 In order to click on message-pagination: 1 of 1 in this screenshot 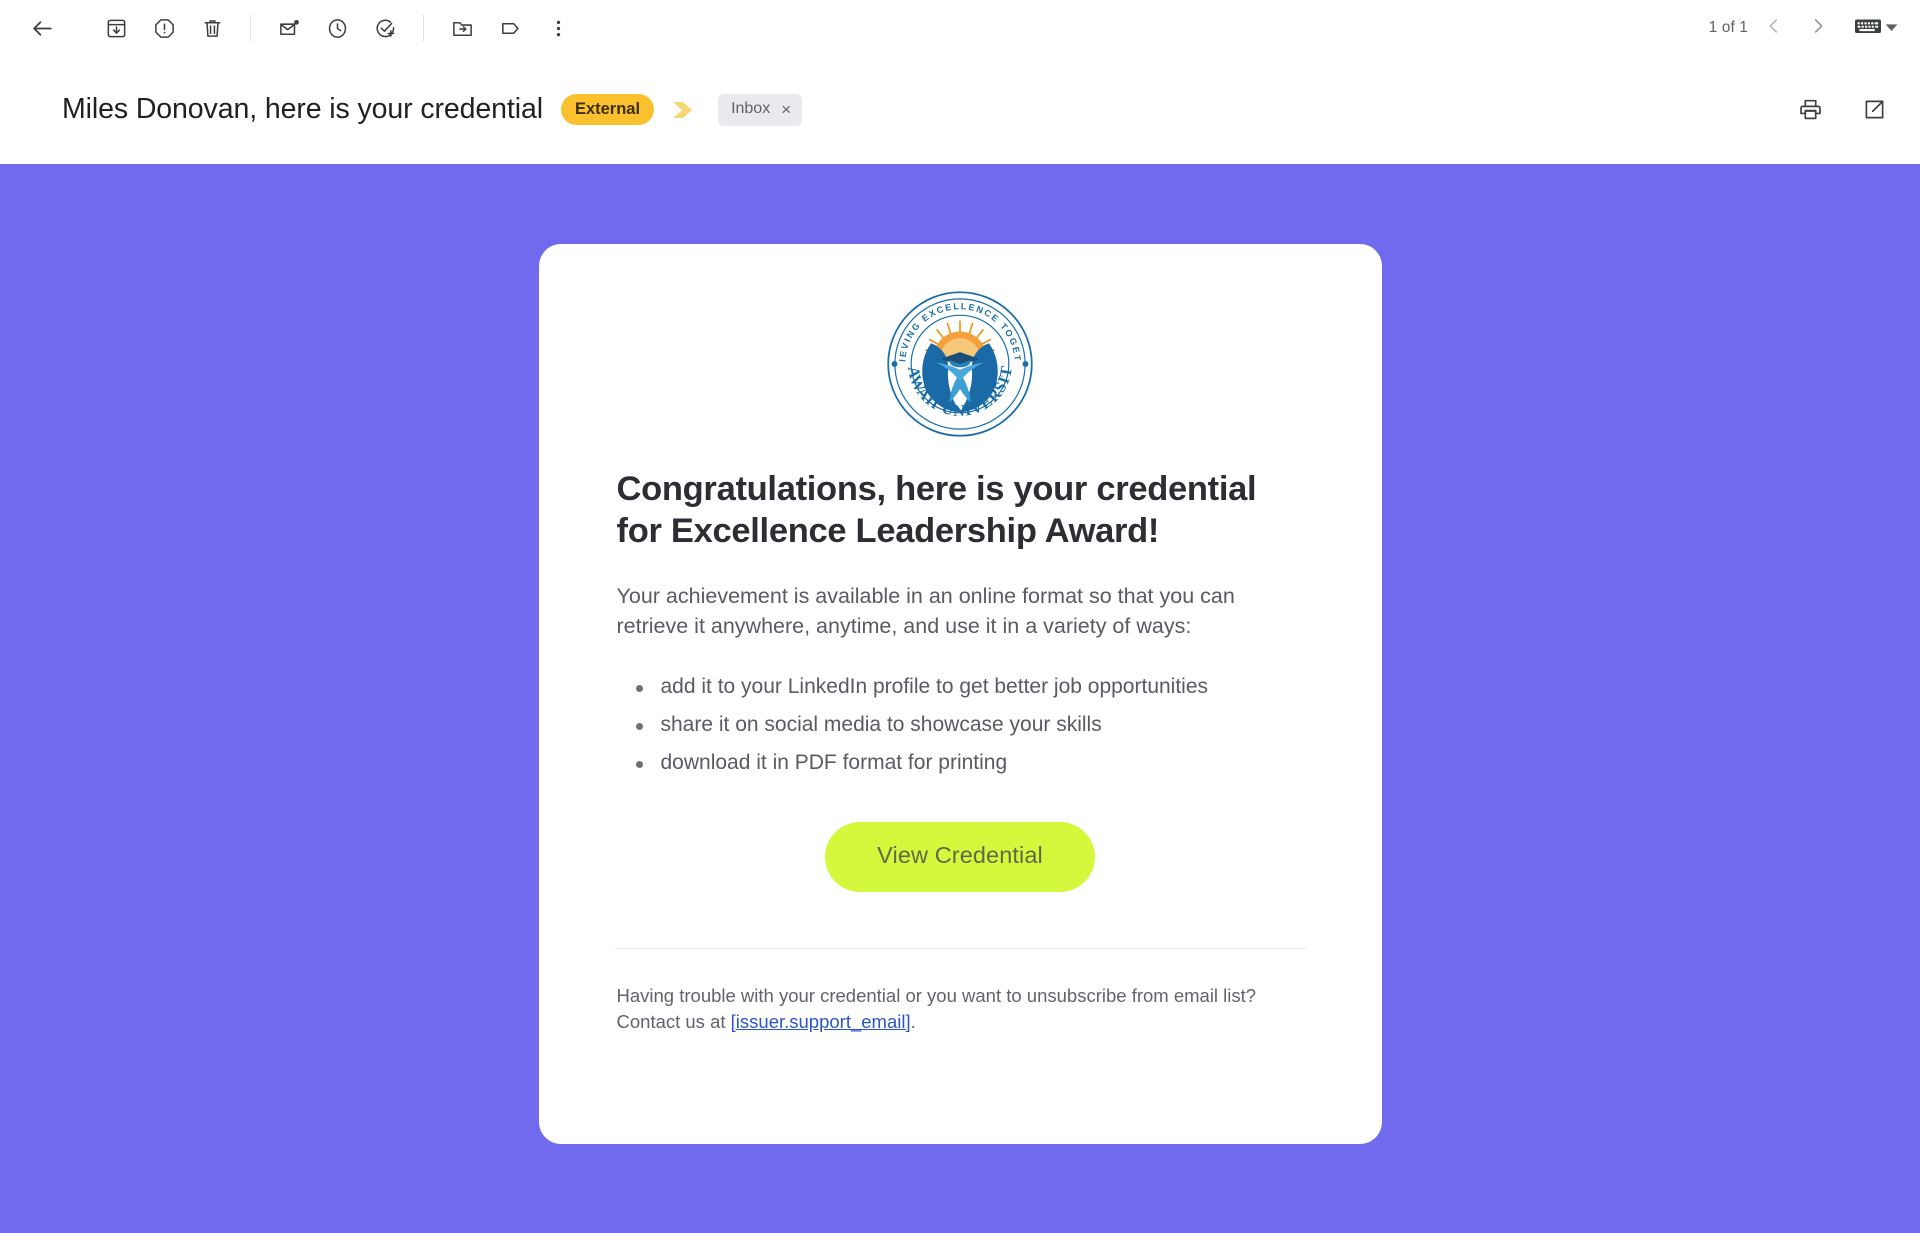, I will do `click(1803, 28)`.